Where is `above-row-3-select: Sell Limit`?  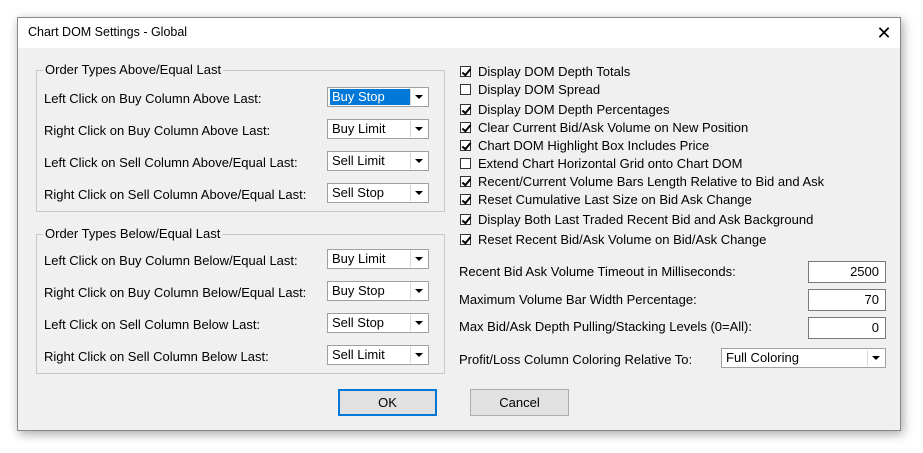
above-row-3-select: Sell Limit is located at coordinates (378, 161).